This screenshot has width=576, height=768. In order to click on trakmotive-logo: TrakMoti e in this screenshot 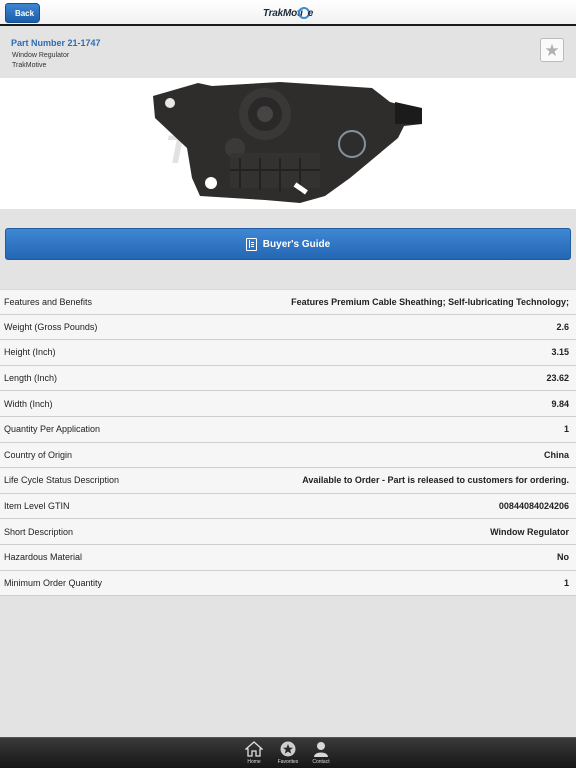, I will do `click(288, 13)`.